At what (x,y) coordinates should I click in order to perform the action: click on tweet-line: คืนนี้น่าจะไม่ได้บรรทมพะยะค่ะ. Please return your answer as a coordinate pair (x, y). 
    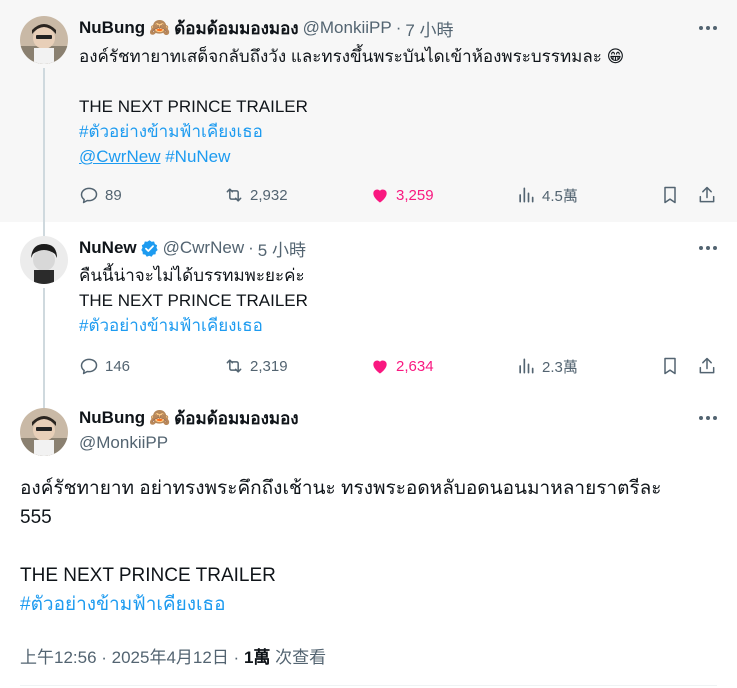
    Looking at the image, I should click on (192, 275).